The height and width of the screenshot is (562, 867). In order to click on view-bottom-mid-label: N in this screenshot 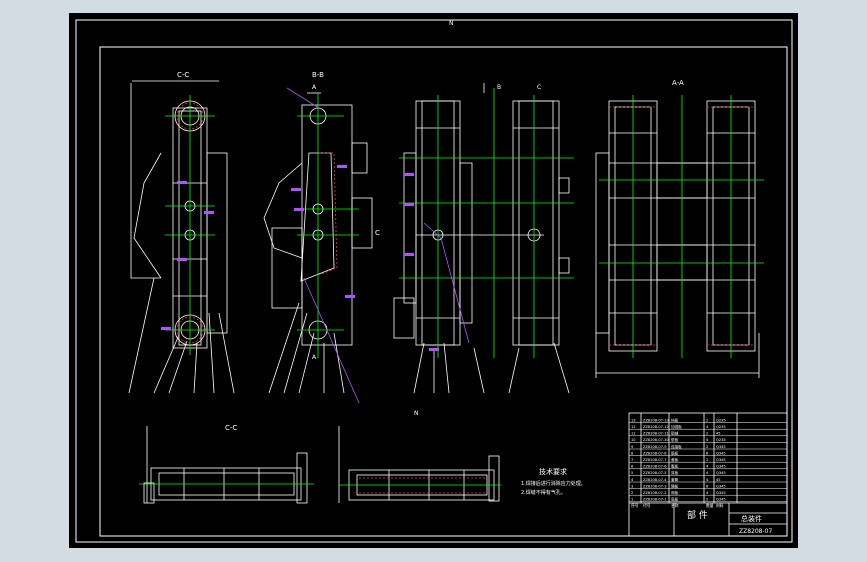, I will do `click(416, 413)`.